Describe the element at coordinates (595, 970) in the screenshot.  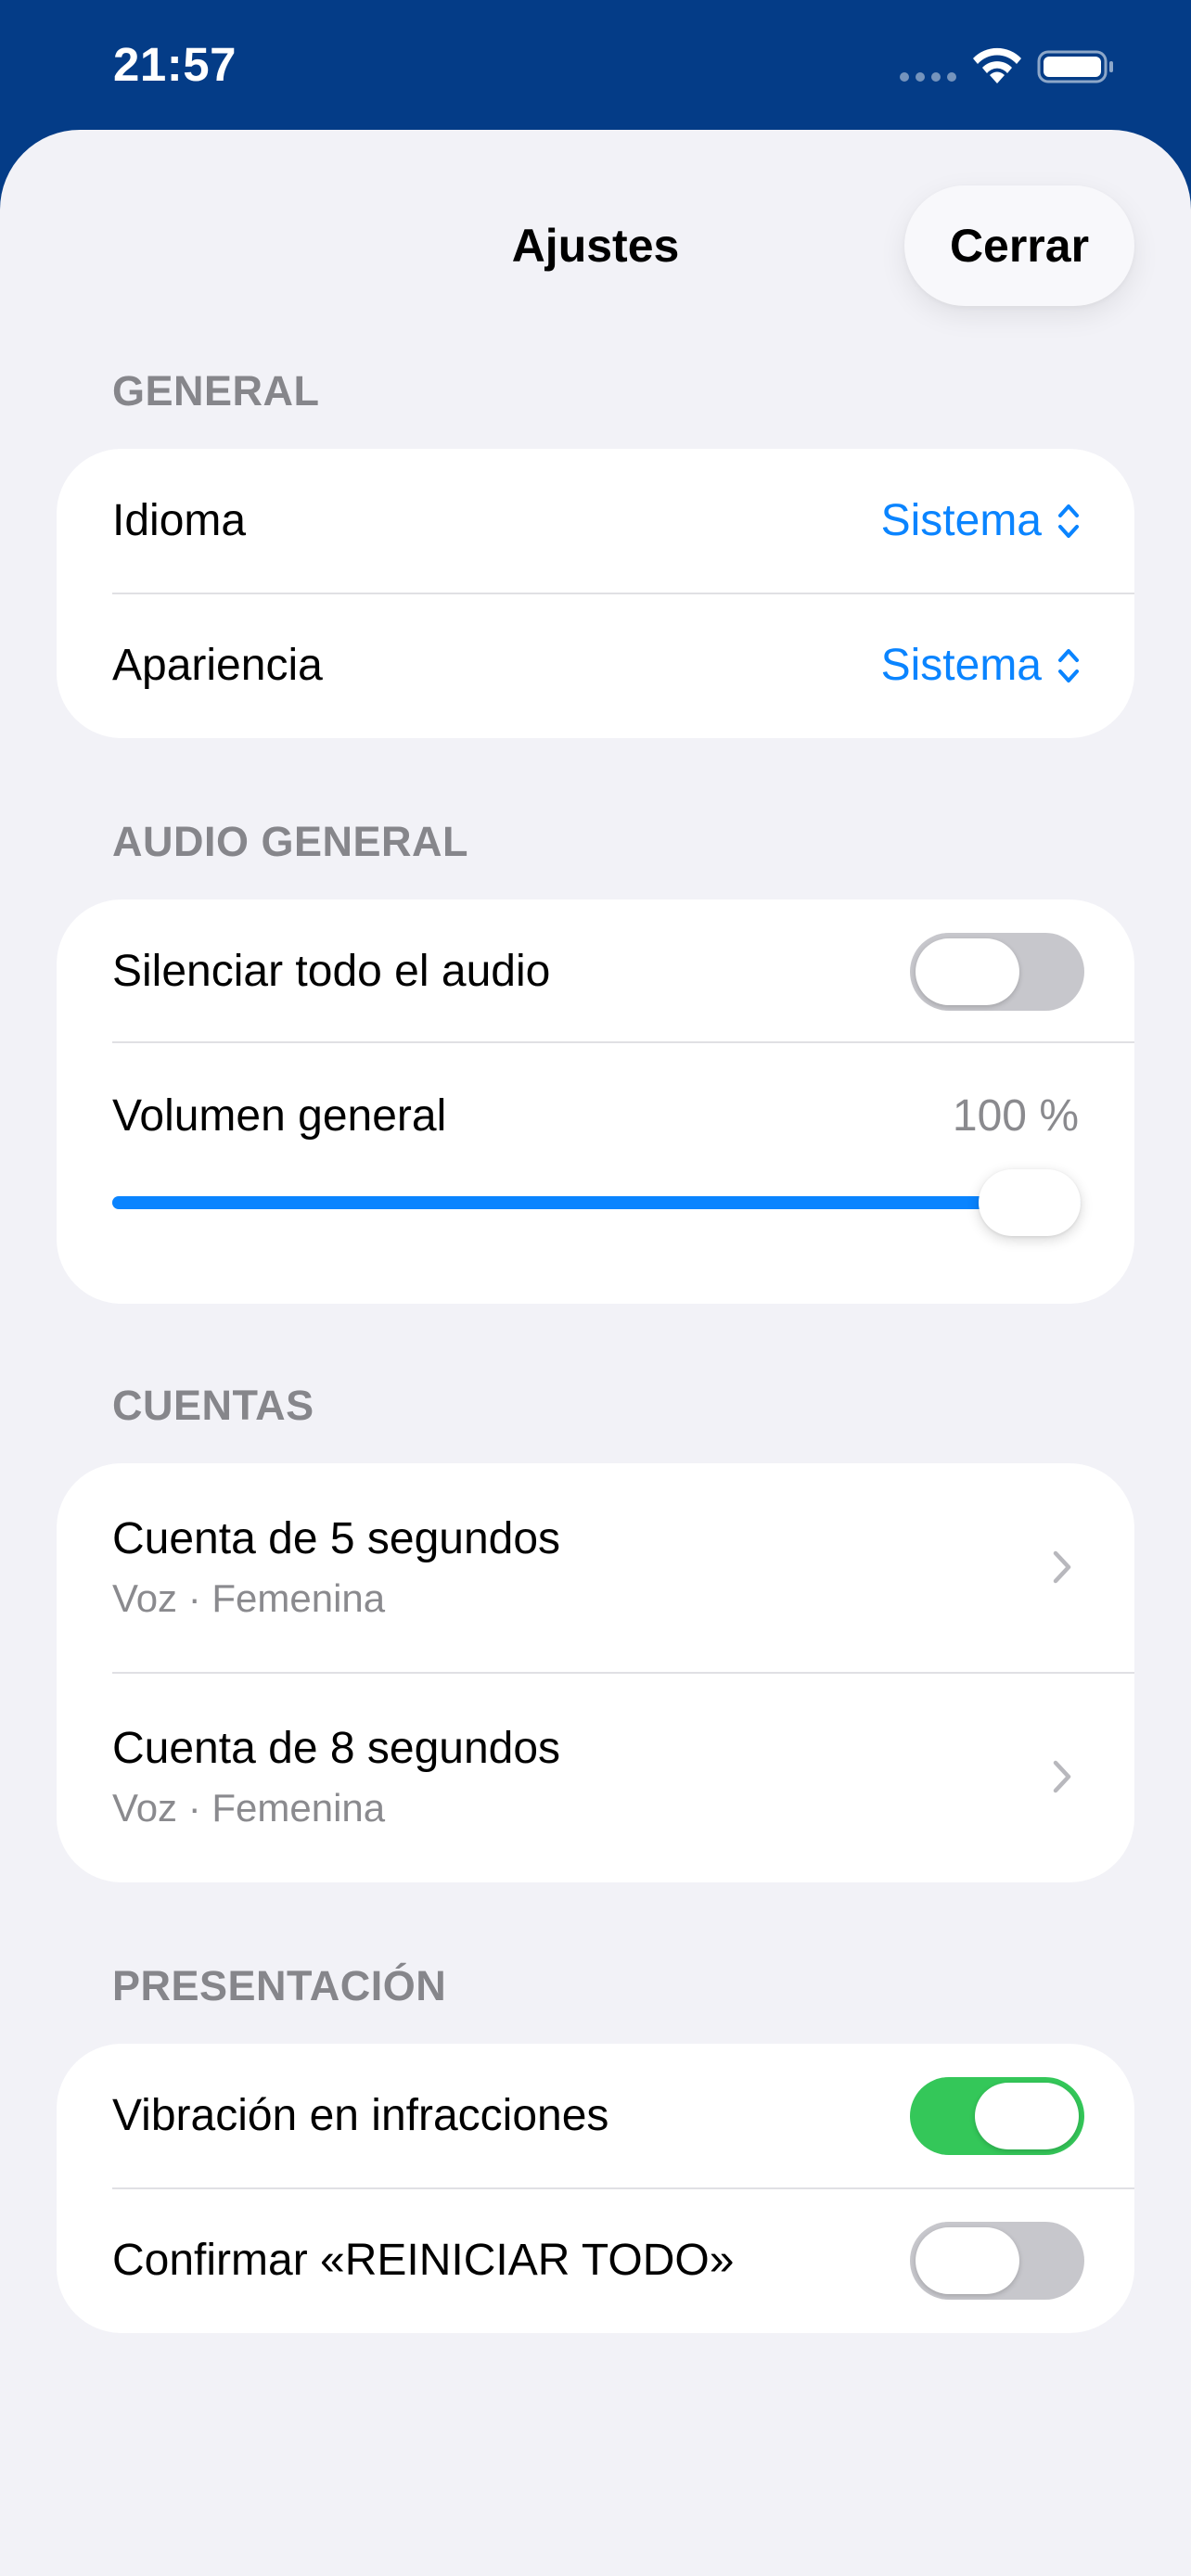
I see `row-mute: Silenciar todo el audio` at that location.